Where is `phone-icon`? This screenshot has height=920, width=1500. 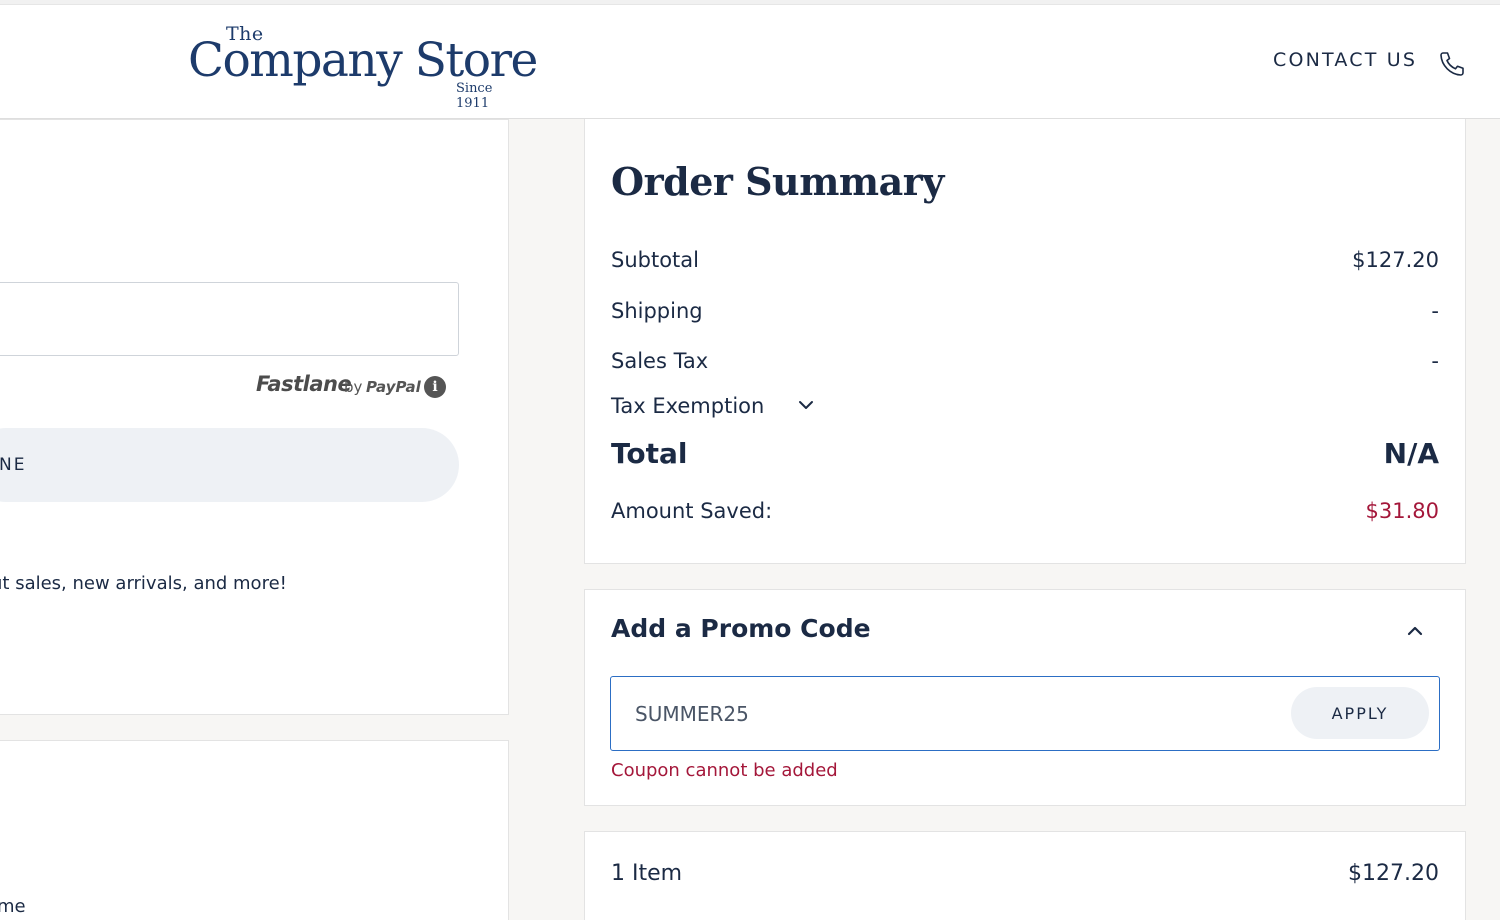
phone-icon is located at coordinates (1452, 64).